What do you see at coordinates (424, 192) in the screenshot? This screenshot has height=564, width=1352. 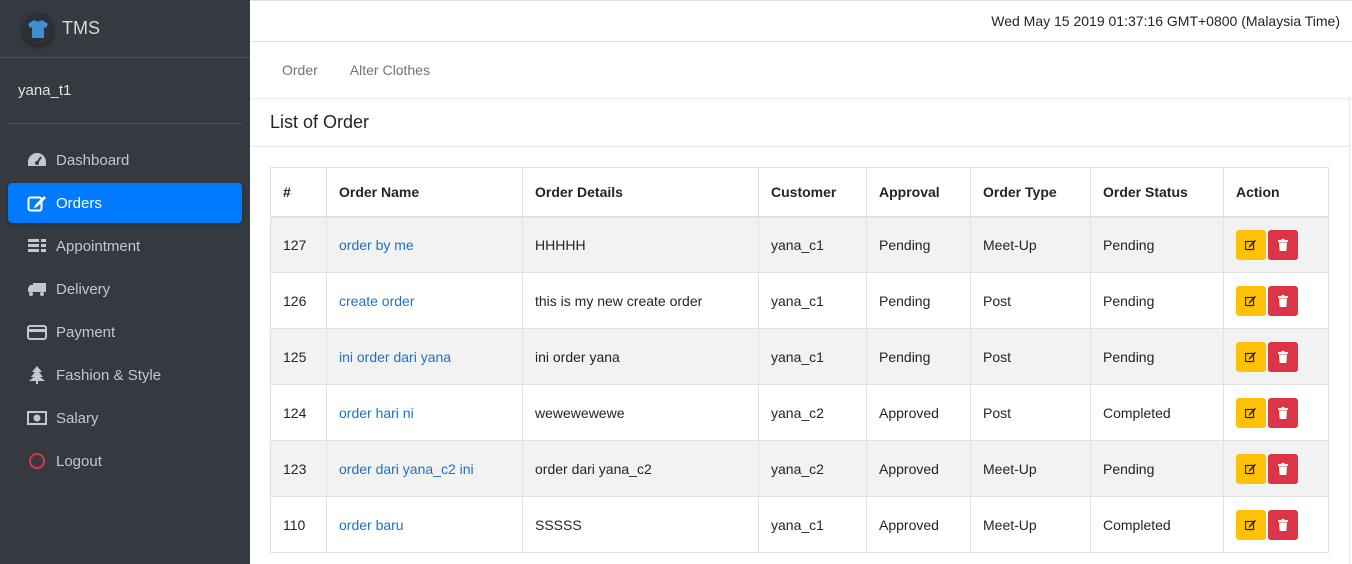 I see `column-header: Order Name` at bounding box center [424, 192].